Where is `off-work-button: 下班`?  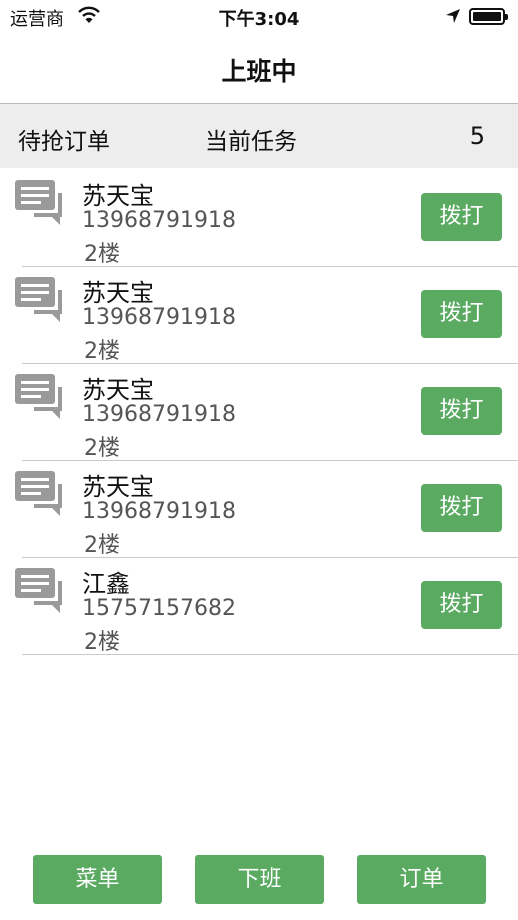 off-work-button: 下班 is located at coordinates (259, 879).